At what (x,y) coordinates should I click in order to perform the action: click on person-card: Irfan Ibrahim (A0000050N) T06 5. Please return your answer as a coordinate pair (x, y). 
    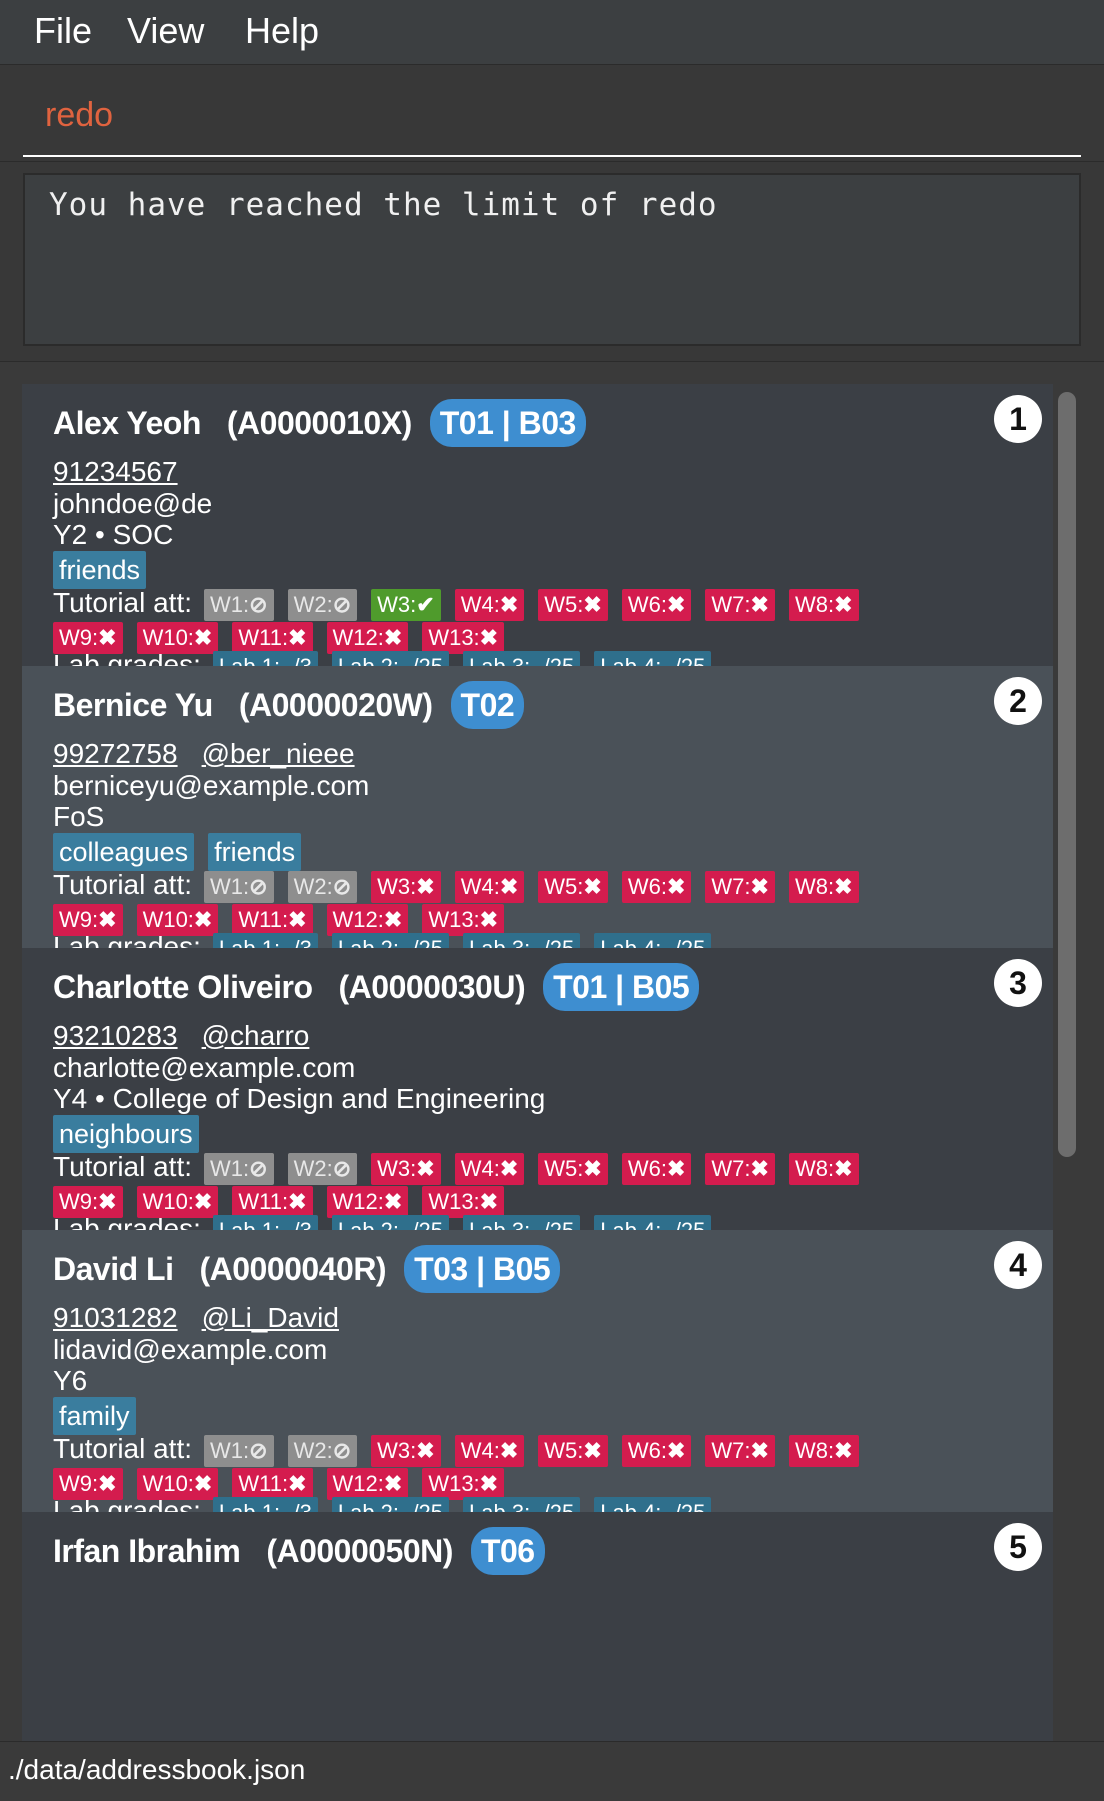
    Looking at the image, I should click on (537, 1627).